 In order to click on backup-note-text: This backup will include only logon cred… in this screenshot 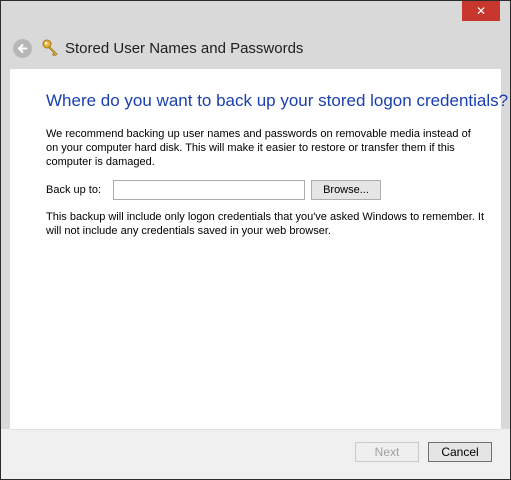, I will do `click(265, 224)`.